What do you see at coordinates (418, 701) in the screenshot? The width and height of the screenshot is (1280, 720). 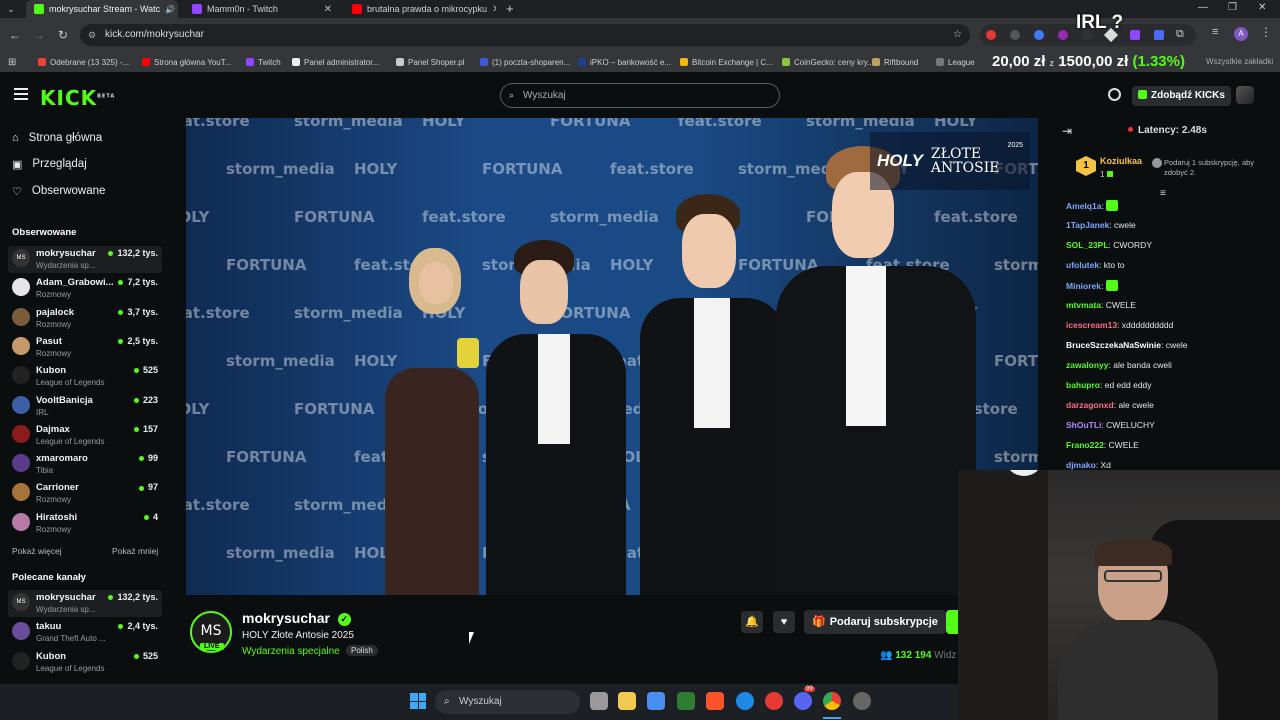 I see `windows-start-icon` at bounding box center [418, 701].